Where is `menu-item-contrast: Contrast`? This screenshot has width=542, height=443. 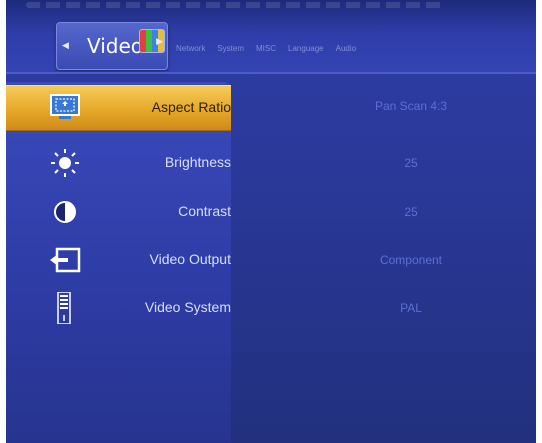 menu-item-contrast: Contrast is located at coordinates (118, 212).